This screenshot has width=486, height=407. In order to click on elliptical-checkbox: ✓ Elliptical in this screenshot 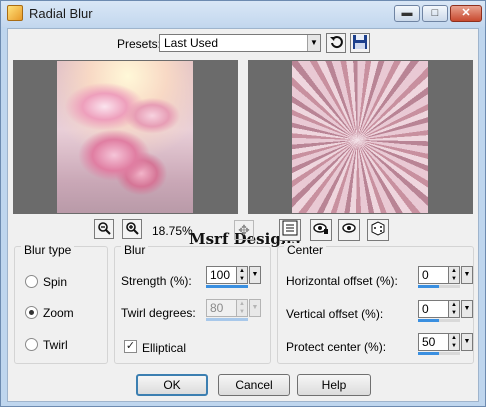, I will do `click(174, 348)`.